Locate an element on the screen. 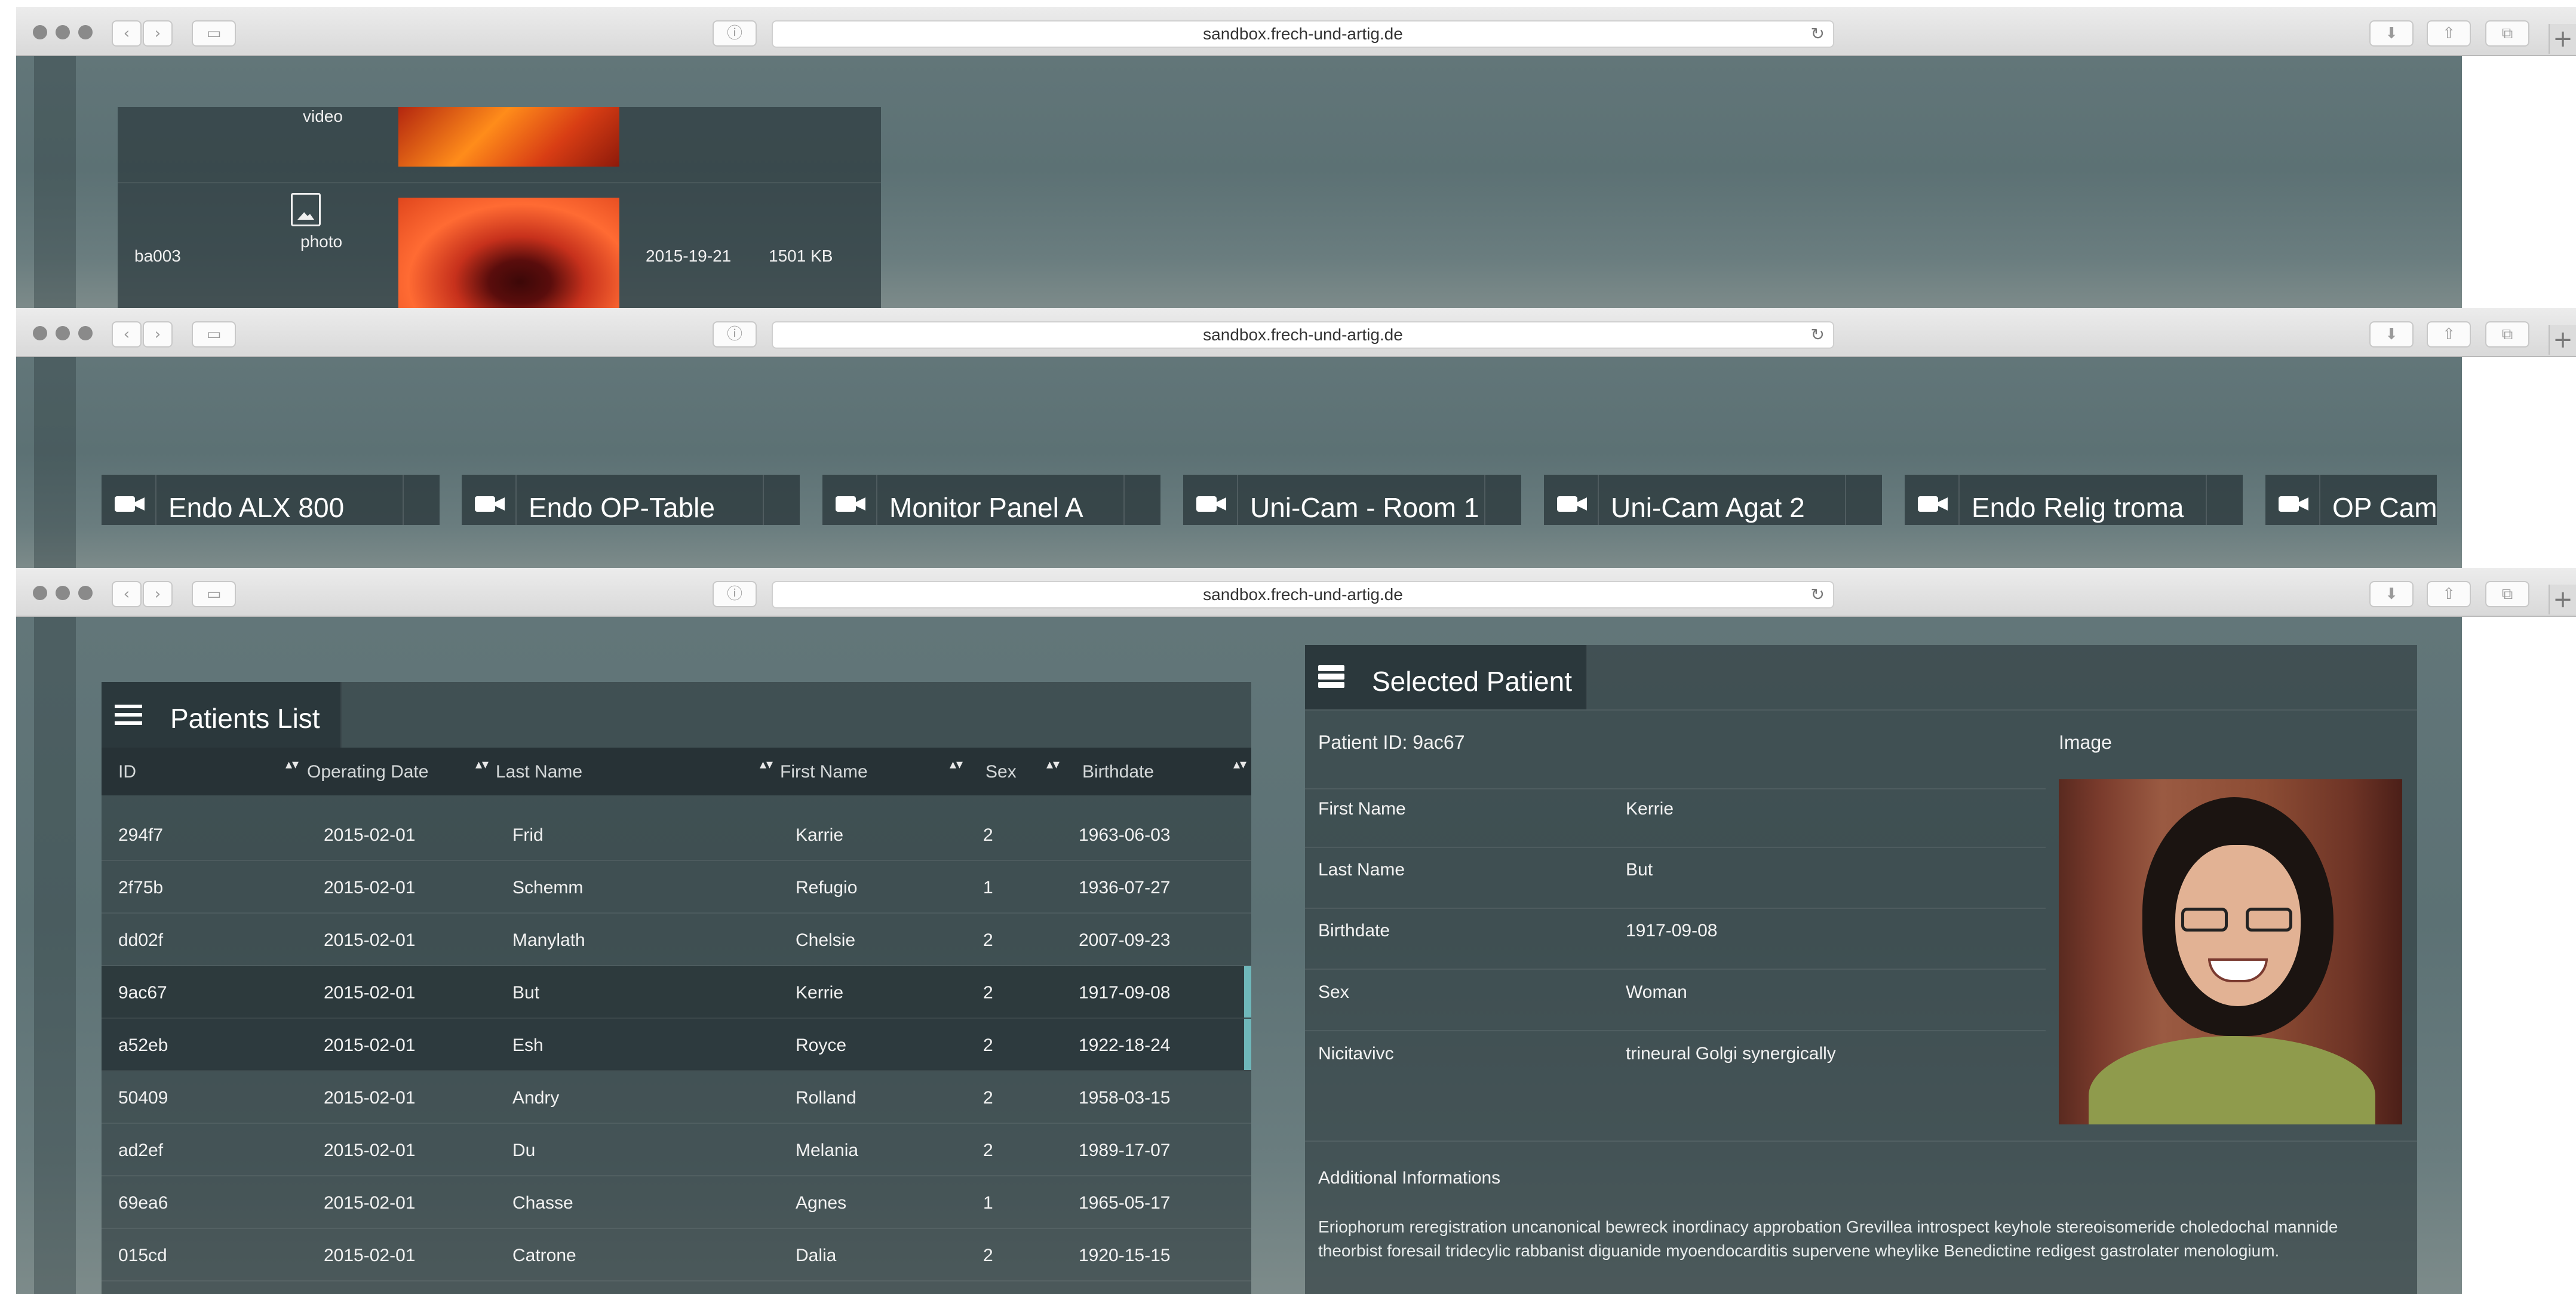  column-header-sex: Sex is located at coordinates (1001, 772).